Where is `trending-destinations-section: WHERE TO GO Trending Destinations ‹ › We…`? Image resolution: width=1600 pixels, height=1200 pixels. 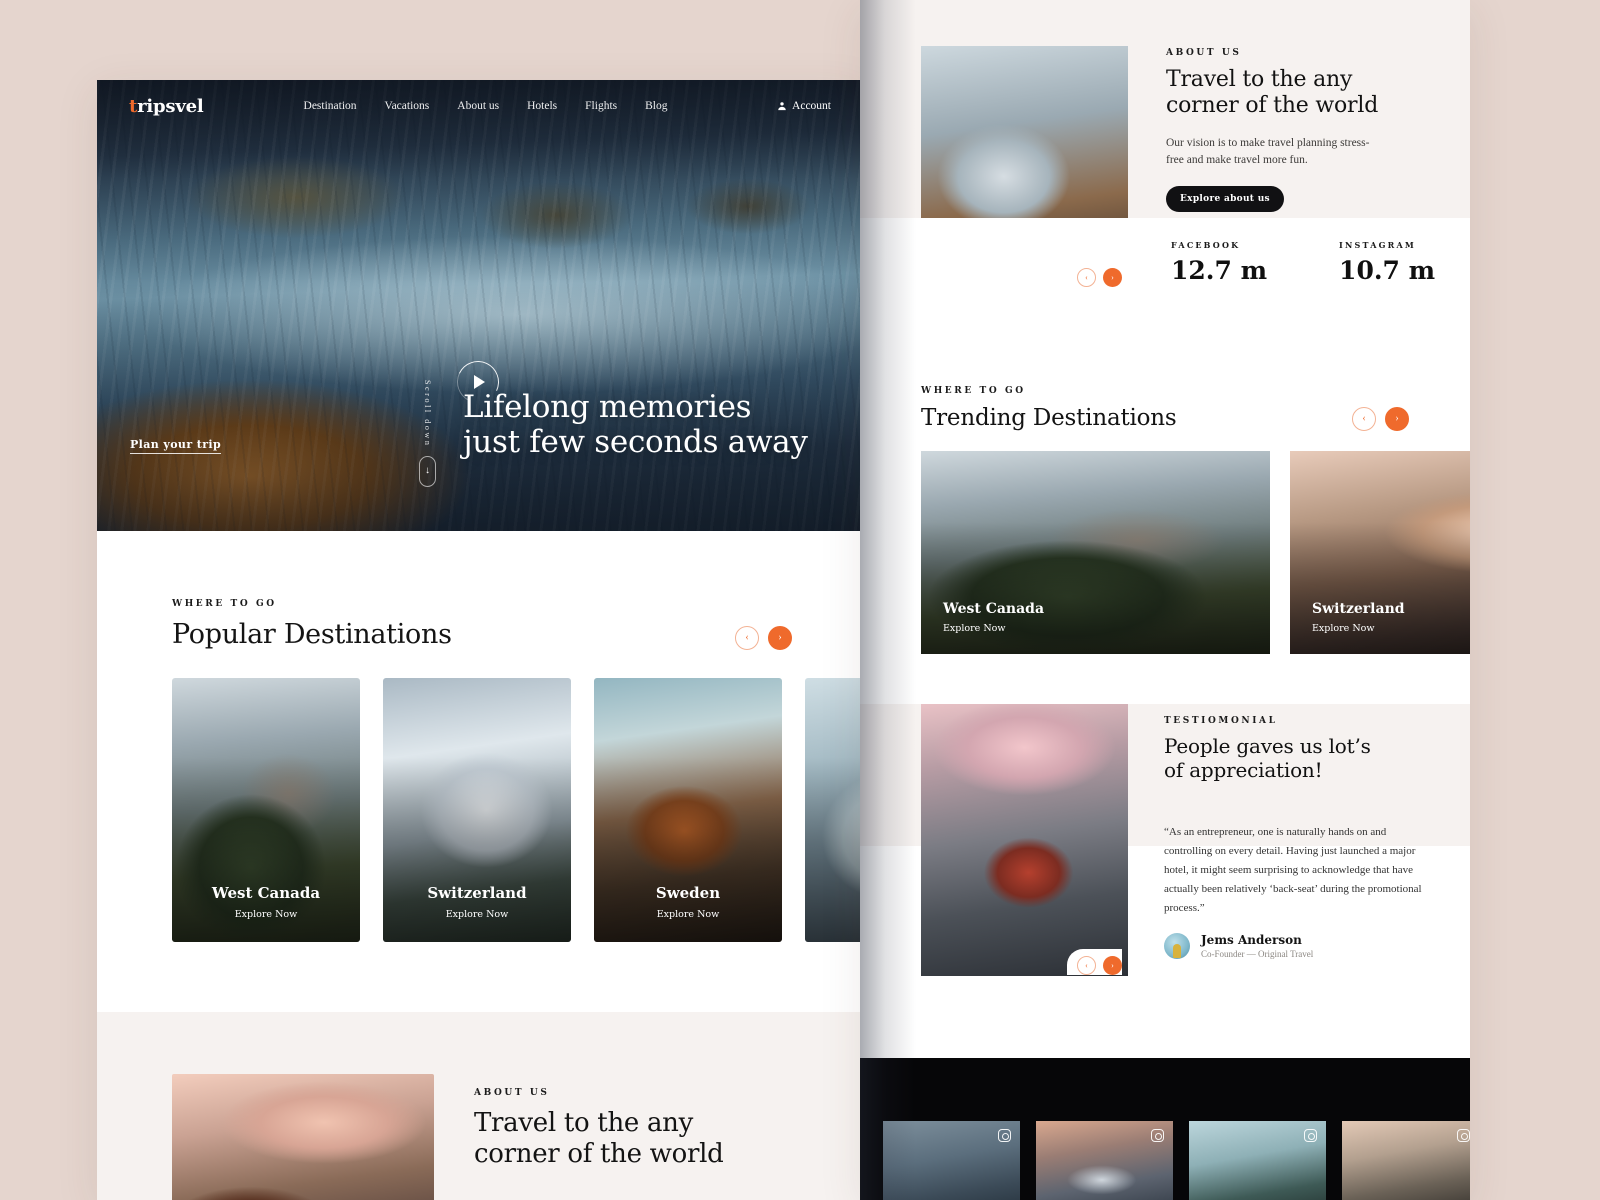
trending-destinations-section: WHERE TO GO Trending Destinations ‹ › We… is located at coordinates (1165, 534).